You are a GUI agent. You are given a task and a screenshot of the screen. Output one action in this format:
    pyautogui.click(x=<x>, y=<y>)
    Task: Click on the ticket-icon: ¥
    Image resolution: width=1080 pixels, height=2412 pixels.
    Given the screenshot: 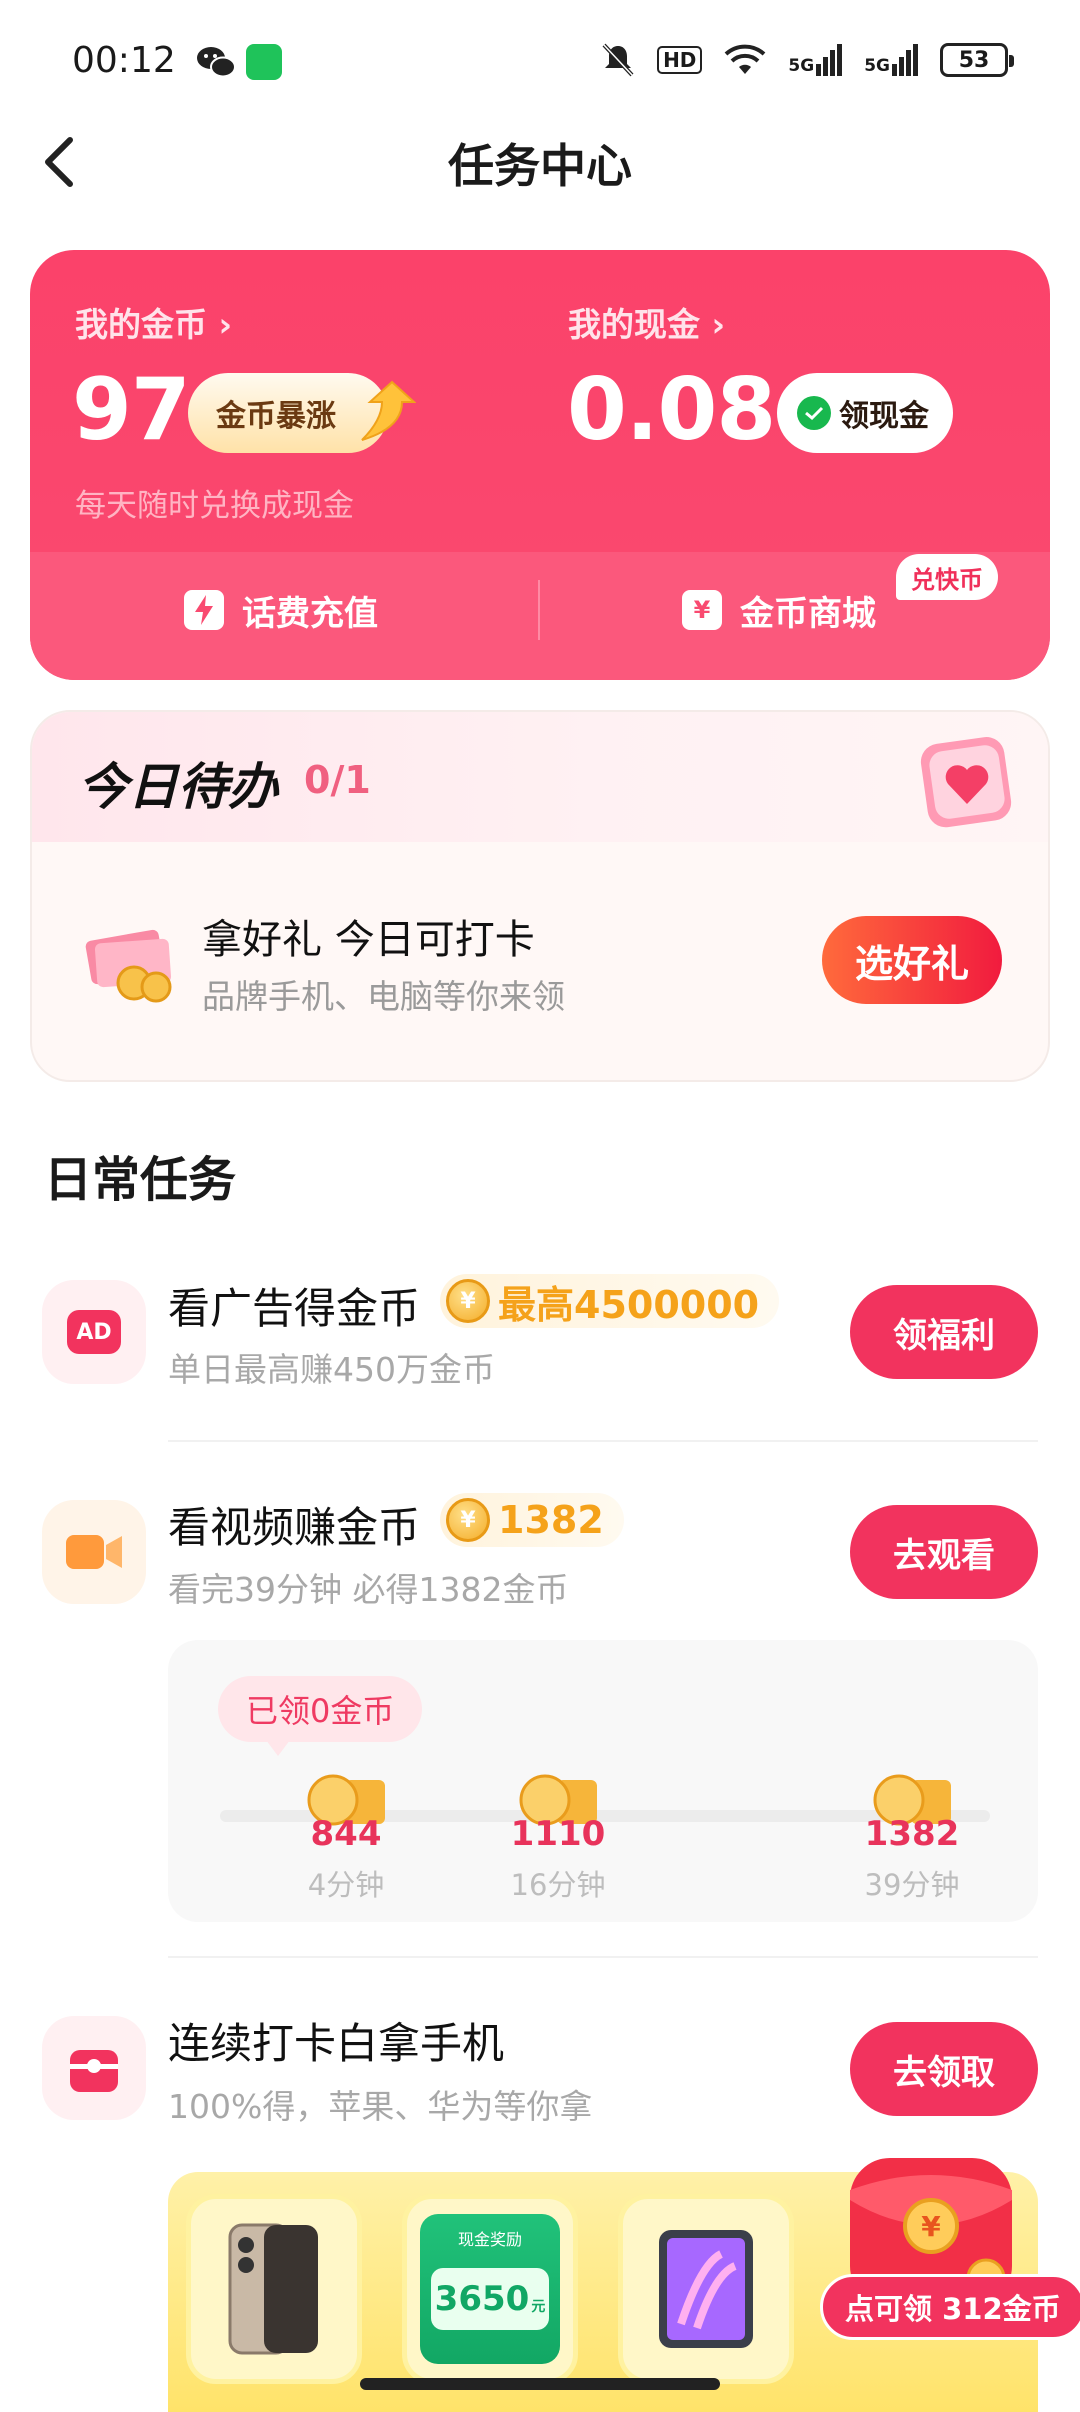 What is the action you would take?
    pyautogui.click(x=702, y=610)
    